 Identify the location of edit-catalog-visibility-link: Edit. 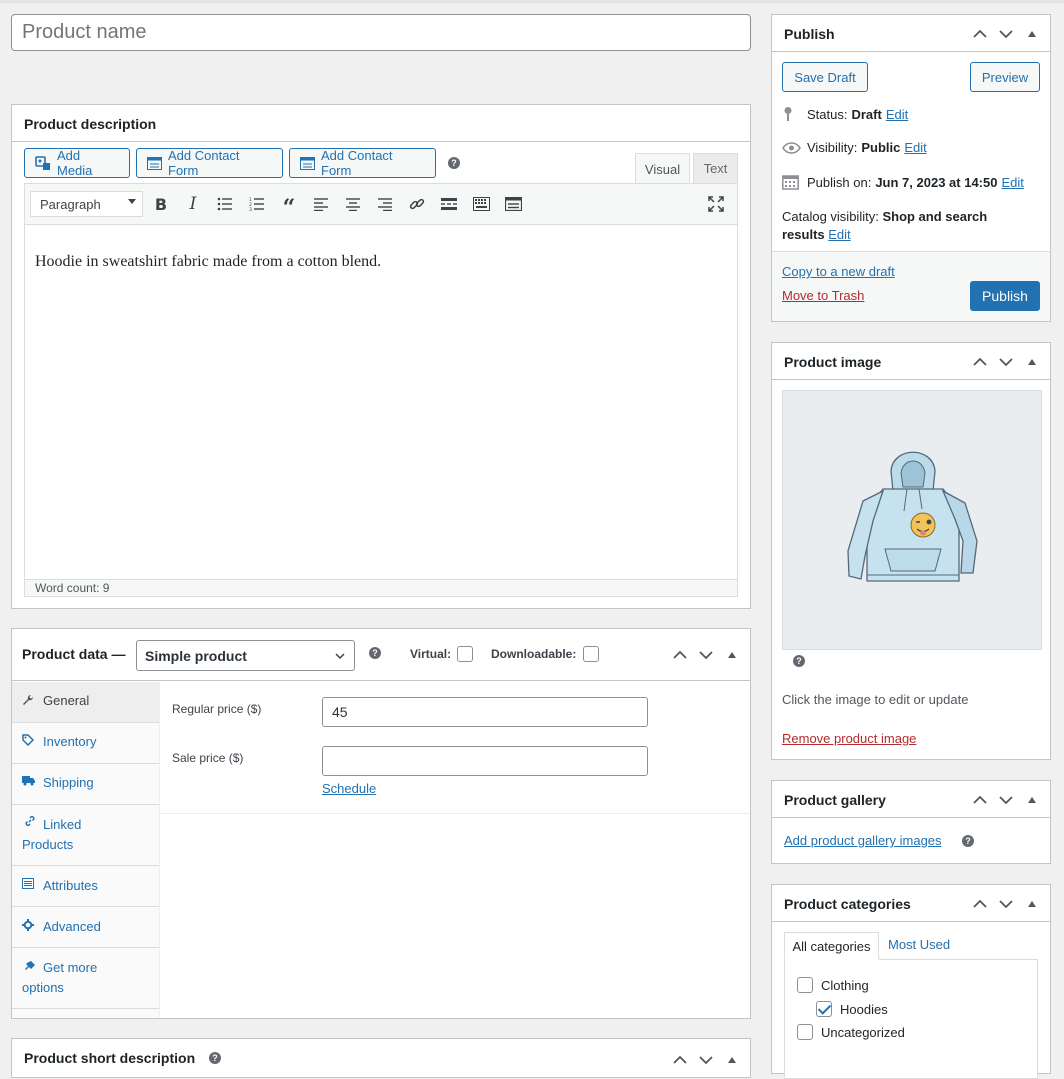
(839, 234).